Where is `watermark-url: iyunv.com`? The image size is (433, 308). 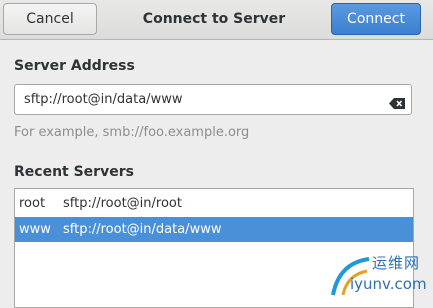 watermark-url: iyunv.com is located at coordinates (388, 284).